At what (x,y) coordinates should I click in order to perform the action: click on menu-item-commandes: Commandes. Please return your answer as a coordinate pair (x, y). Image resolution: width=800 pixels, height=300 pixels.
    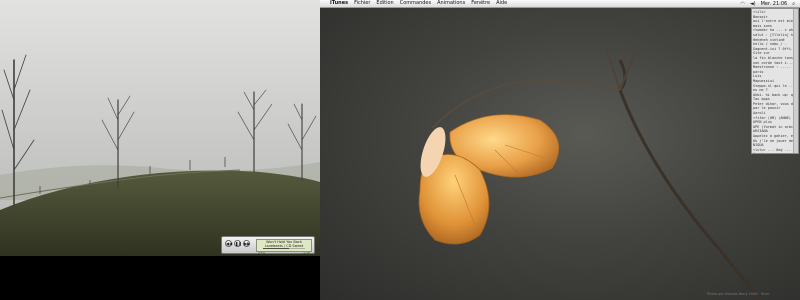
    Looking at the image, I should click on (415, 3).